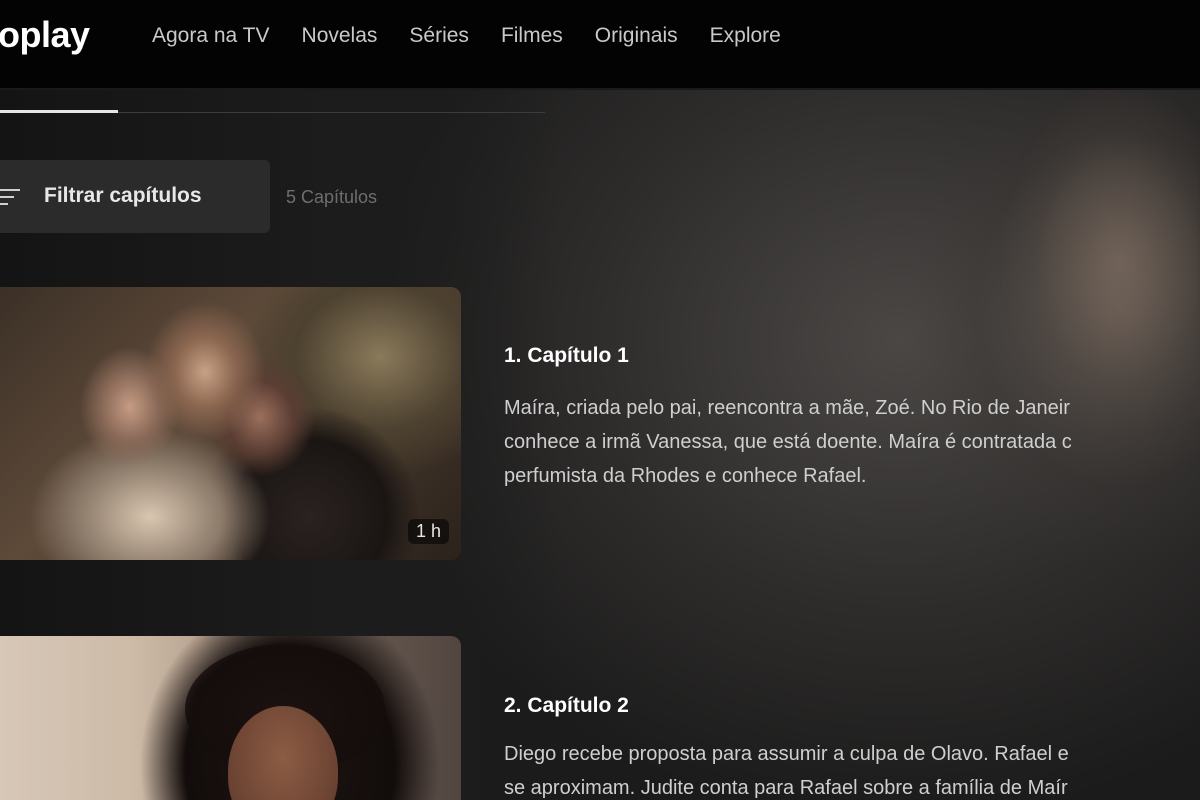 Image resolution: width=1200 pixels, height=800 pixels. What do you see at coordinates (428, 531) in the screenshot?
I see `duration-badge: 1 h` at bounding box center [428, 531].